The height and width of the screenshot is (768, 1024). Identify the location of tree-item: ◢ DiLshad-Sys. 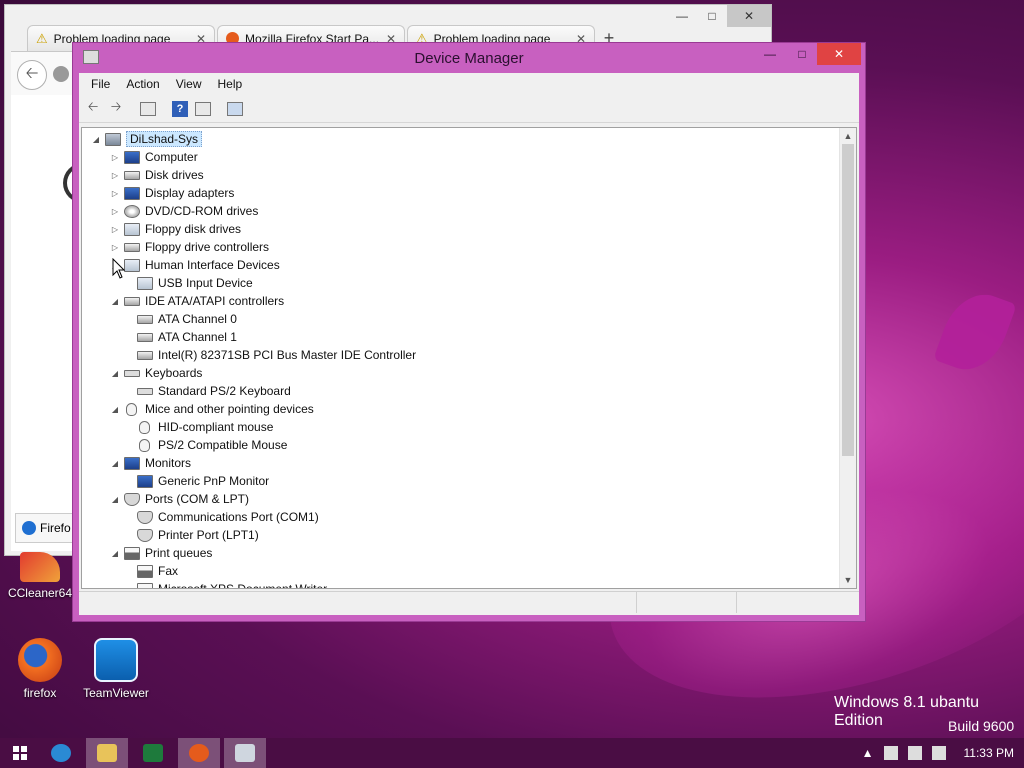
(146, 139).